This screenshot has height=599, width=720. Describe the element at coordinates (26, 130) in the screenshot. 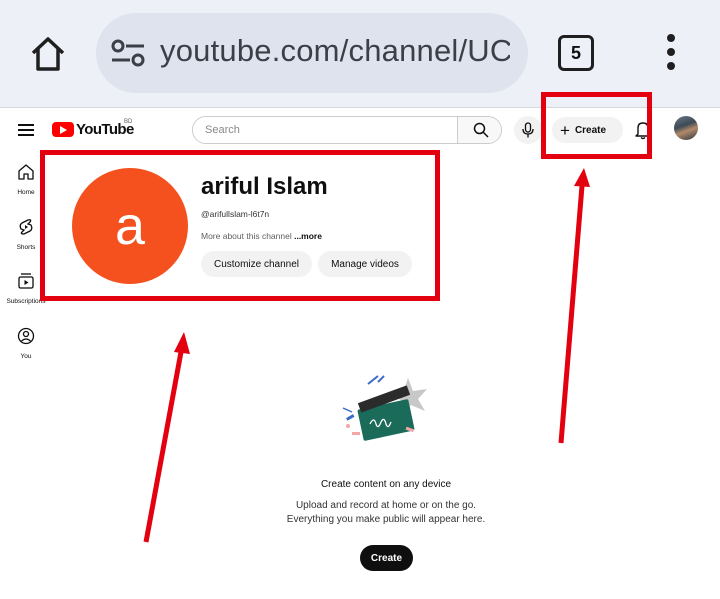

I see `hamburger-menu-icon` at that location.